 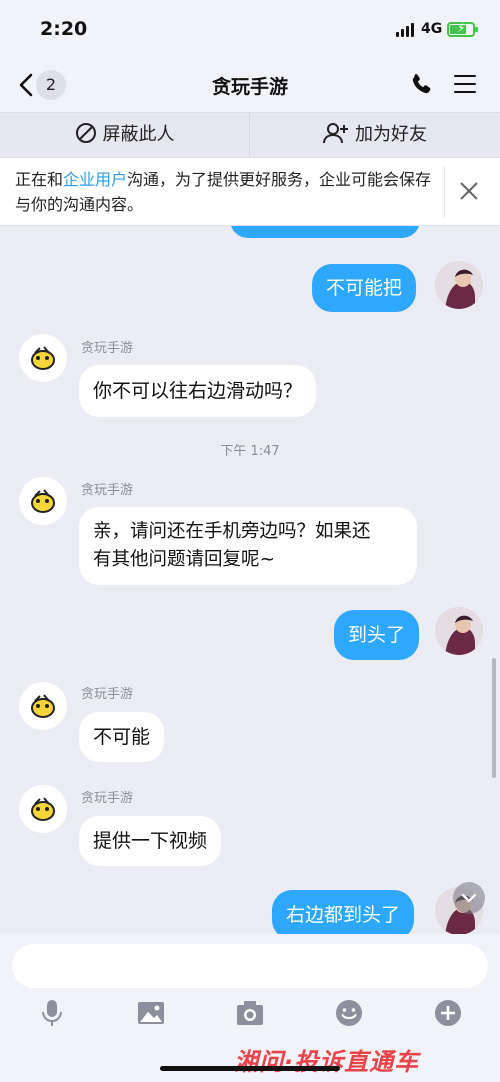 What do you see at coordinates (462, 29) in the screenshot?
I see `battery-charging-icon: ⚡` at bounding box center [462, 29].